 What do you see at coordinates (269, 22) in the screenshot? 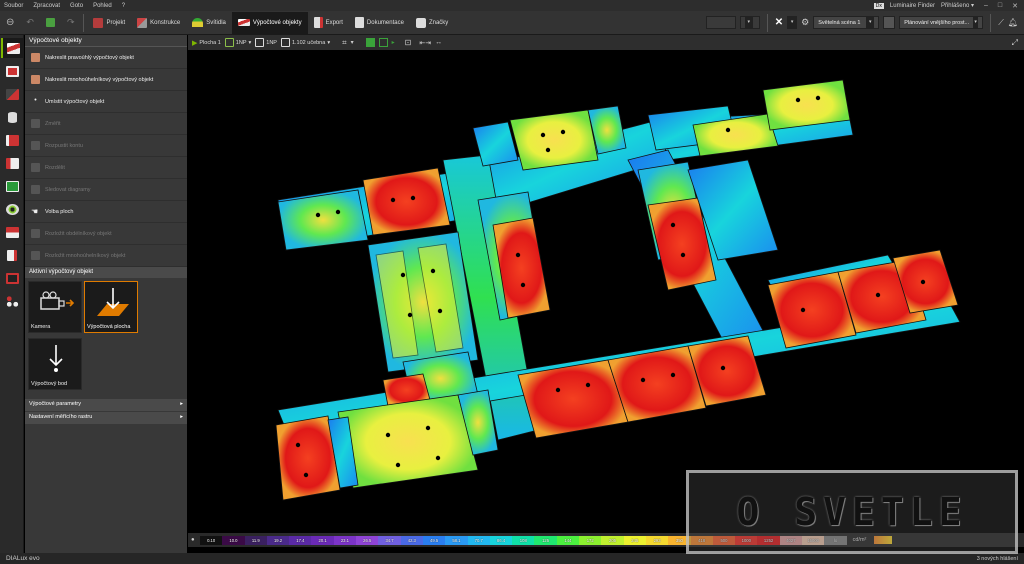
I see `tab-calc-objects: Výpočtové objekty` at bounding box center [269, 22].